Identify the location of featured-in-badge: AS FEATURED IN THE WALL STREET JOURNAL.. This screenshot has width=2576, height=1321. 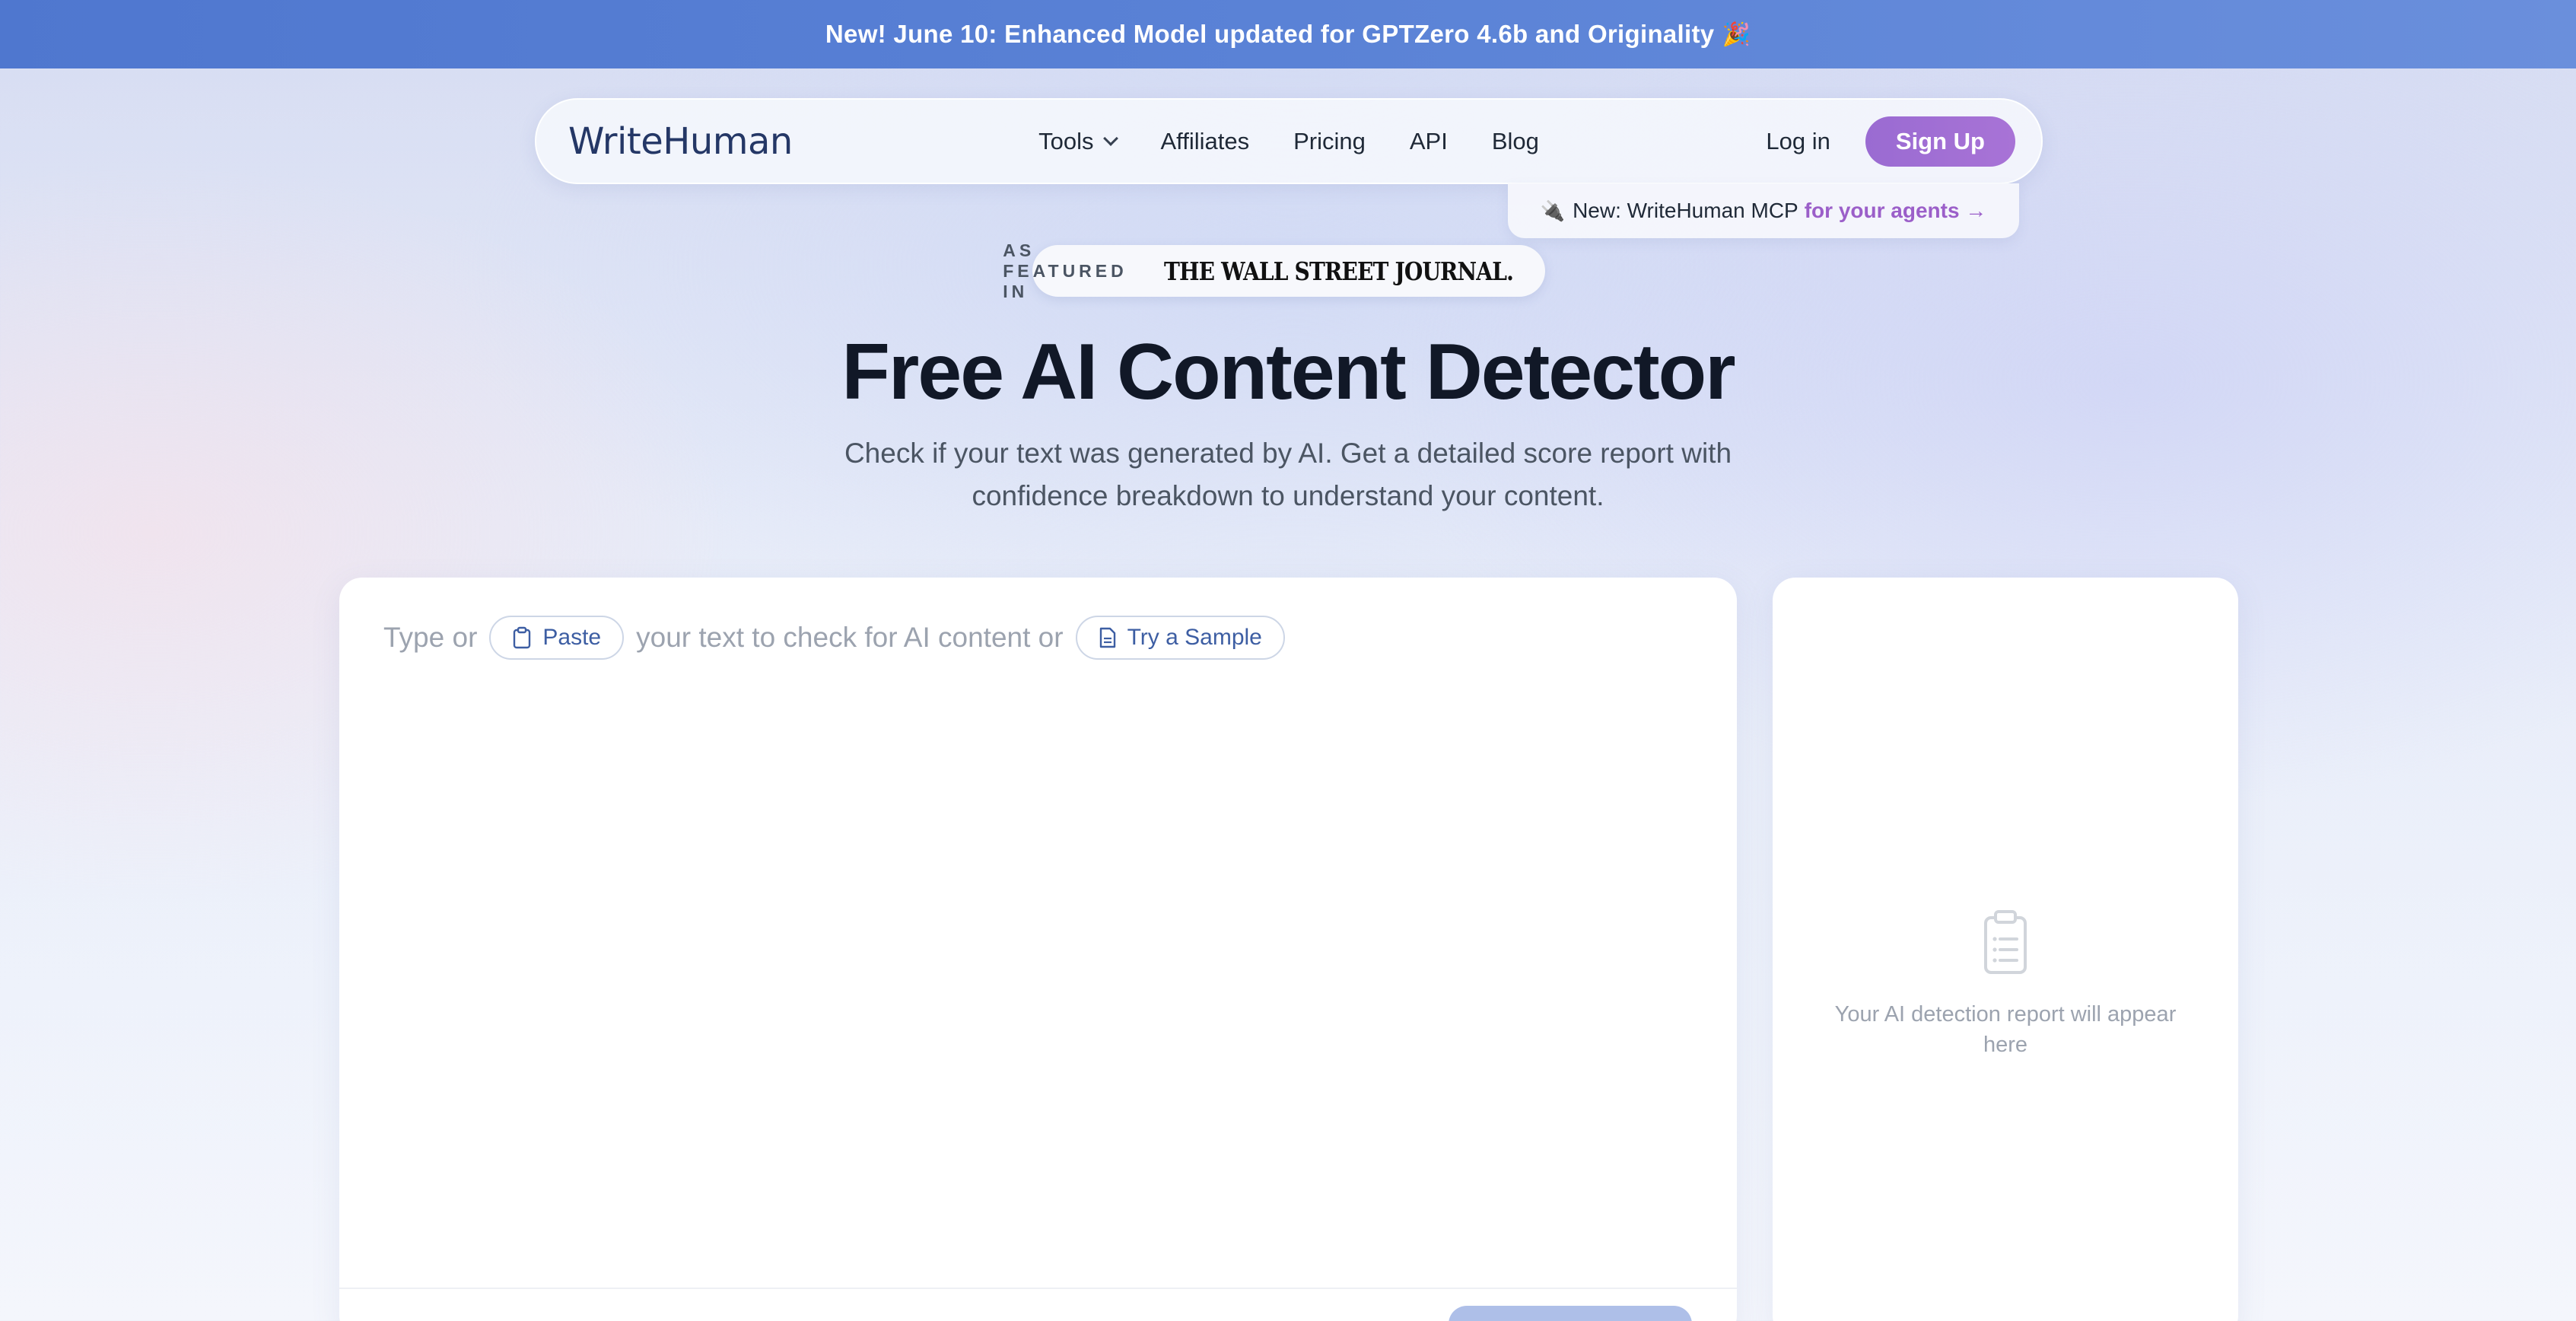
(1274, 270).